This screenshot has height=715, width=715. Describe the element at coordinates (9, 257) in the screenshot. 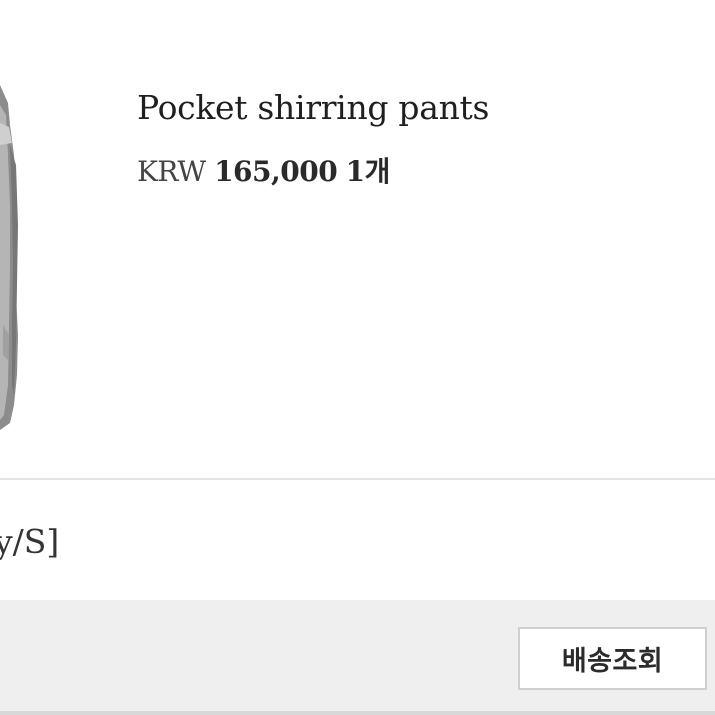

I see `pants-image-icon` at that location.